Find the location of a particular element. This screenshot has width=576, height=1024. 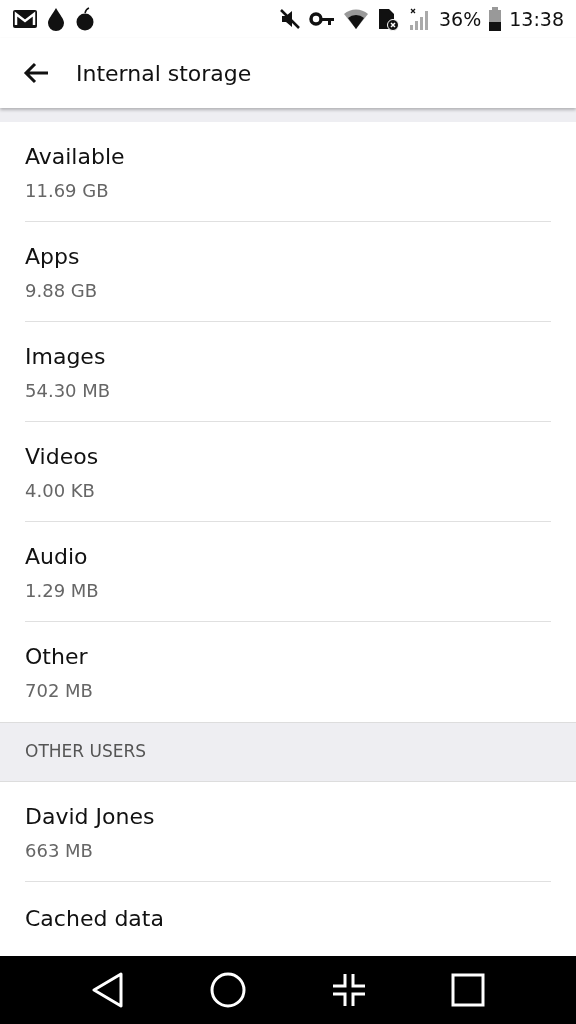

item-title: Apps is located at coordinates (288, 256).